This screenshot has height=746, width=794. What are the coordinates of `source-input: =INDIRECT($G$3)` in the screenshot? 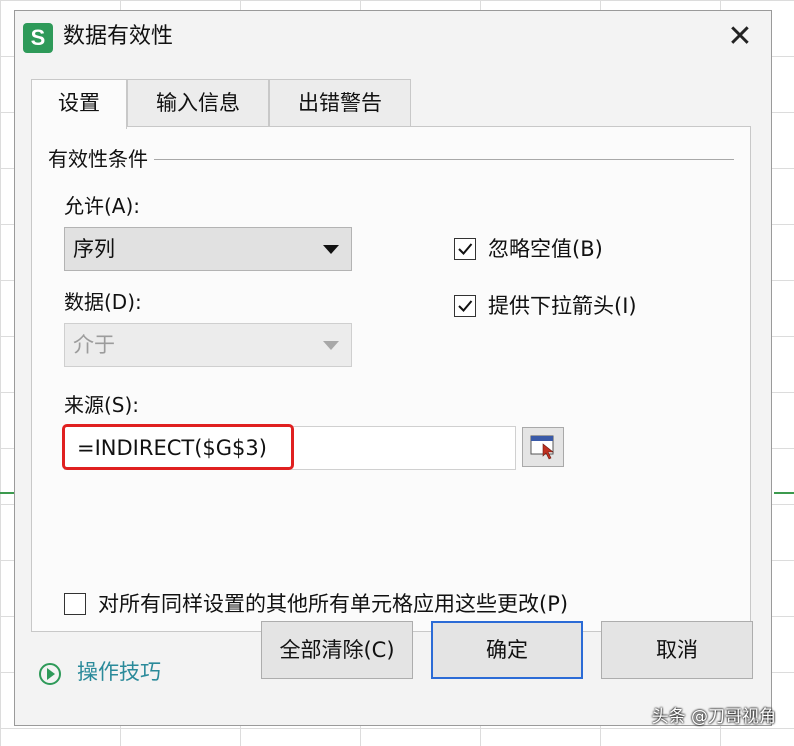 It's located at (290, 448).